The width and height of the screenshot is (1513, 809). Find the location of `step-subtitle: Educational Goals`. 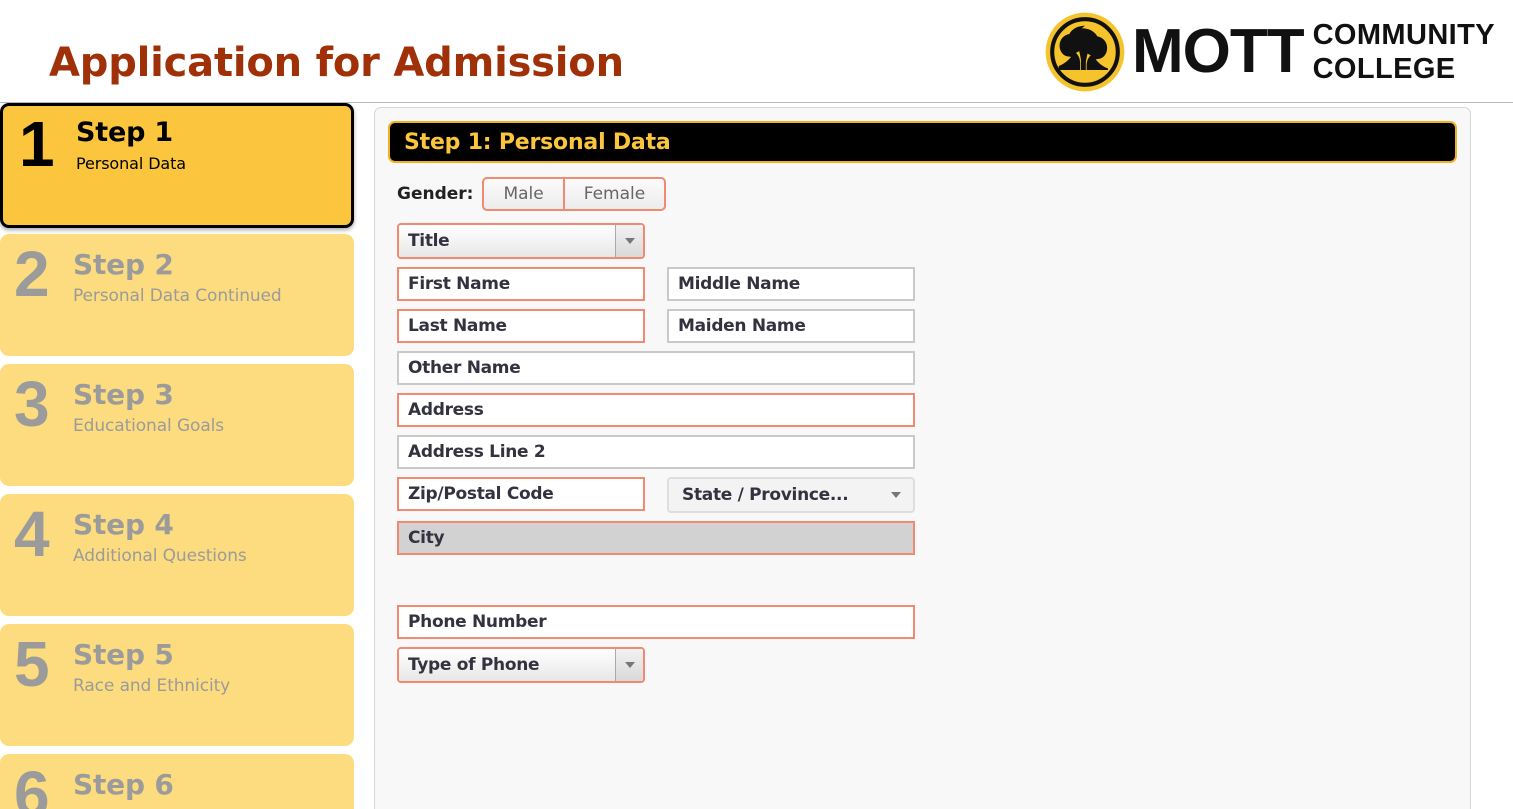

step-subtitle: Educational Goals is located at coordinates (149, 426).